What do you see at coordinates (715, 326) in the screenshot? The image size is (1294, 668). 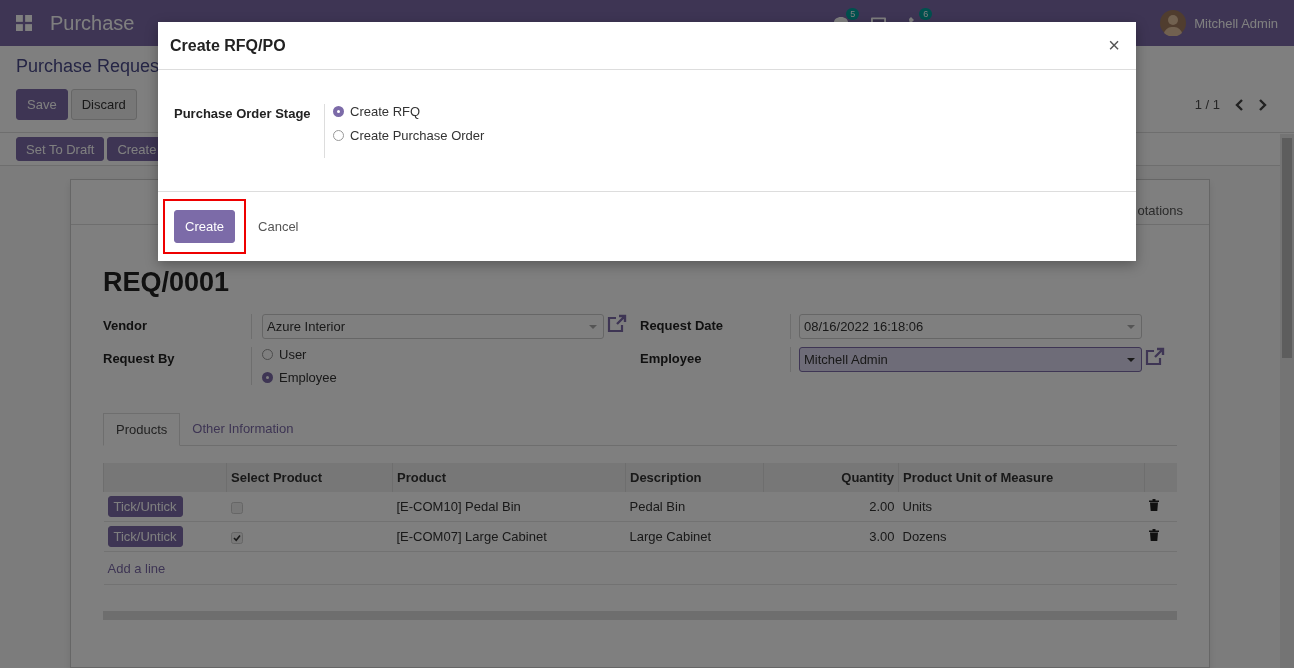 I see `field-label: Request Date` at bounding box center [715, 326].